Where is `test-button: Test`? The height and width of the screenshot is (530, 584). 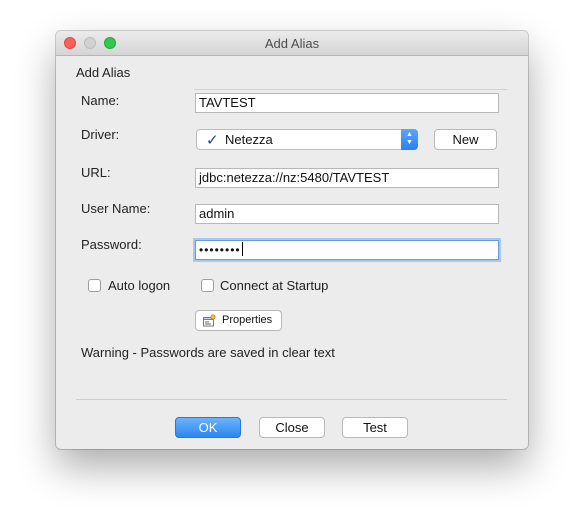 test-button: Test is located at coordinates (375, 427).